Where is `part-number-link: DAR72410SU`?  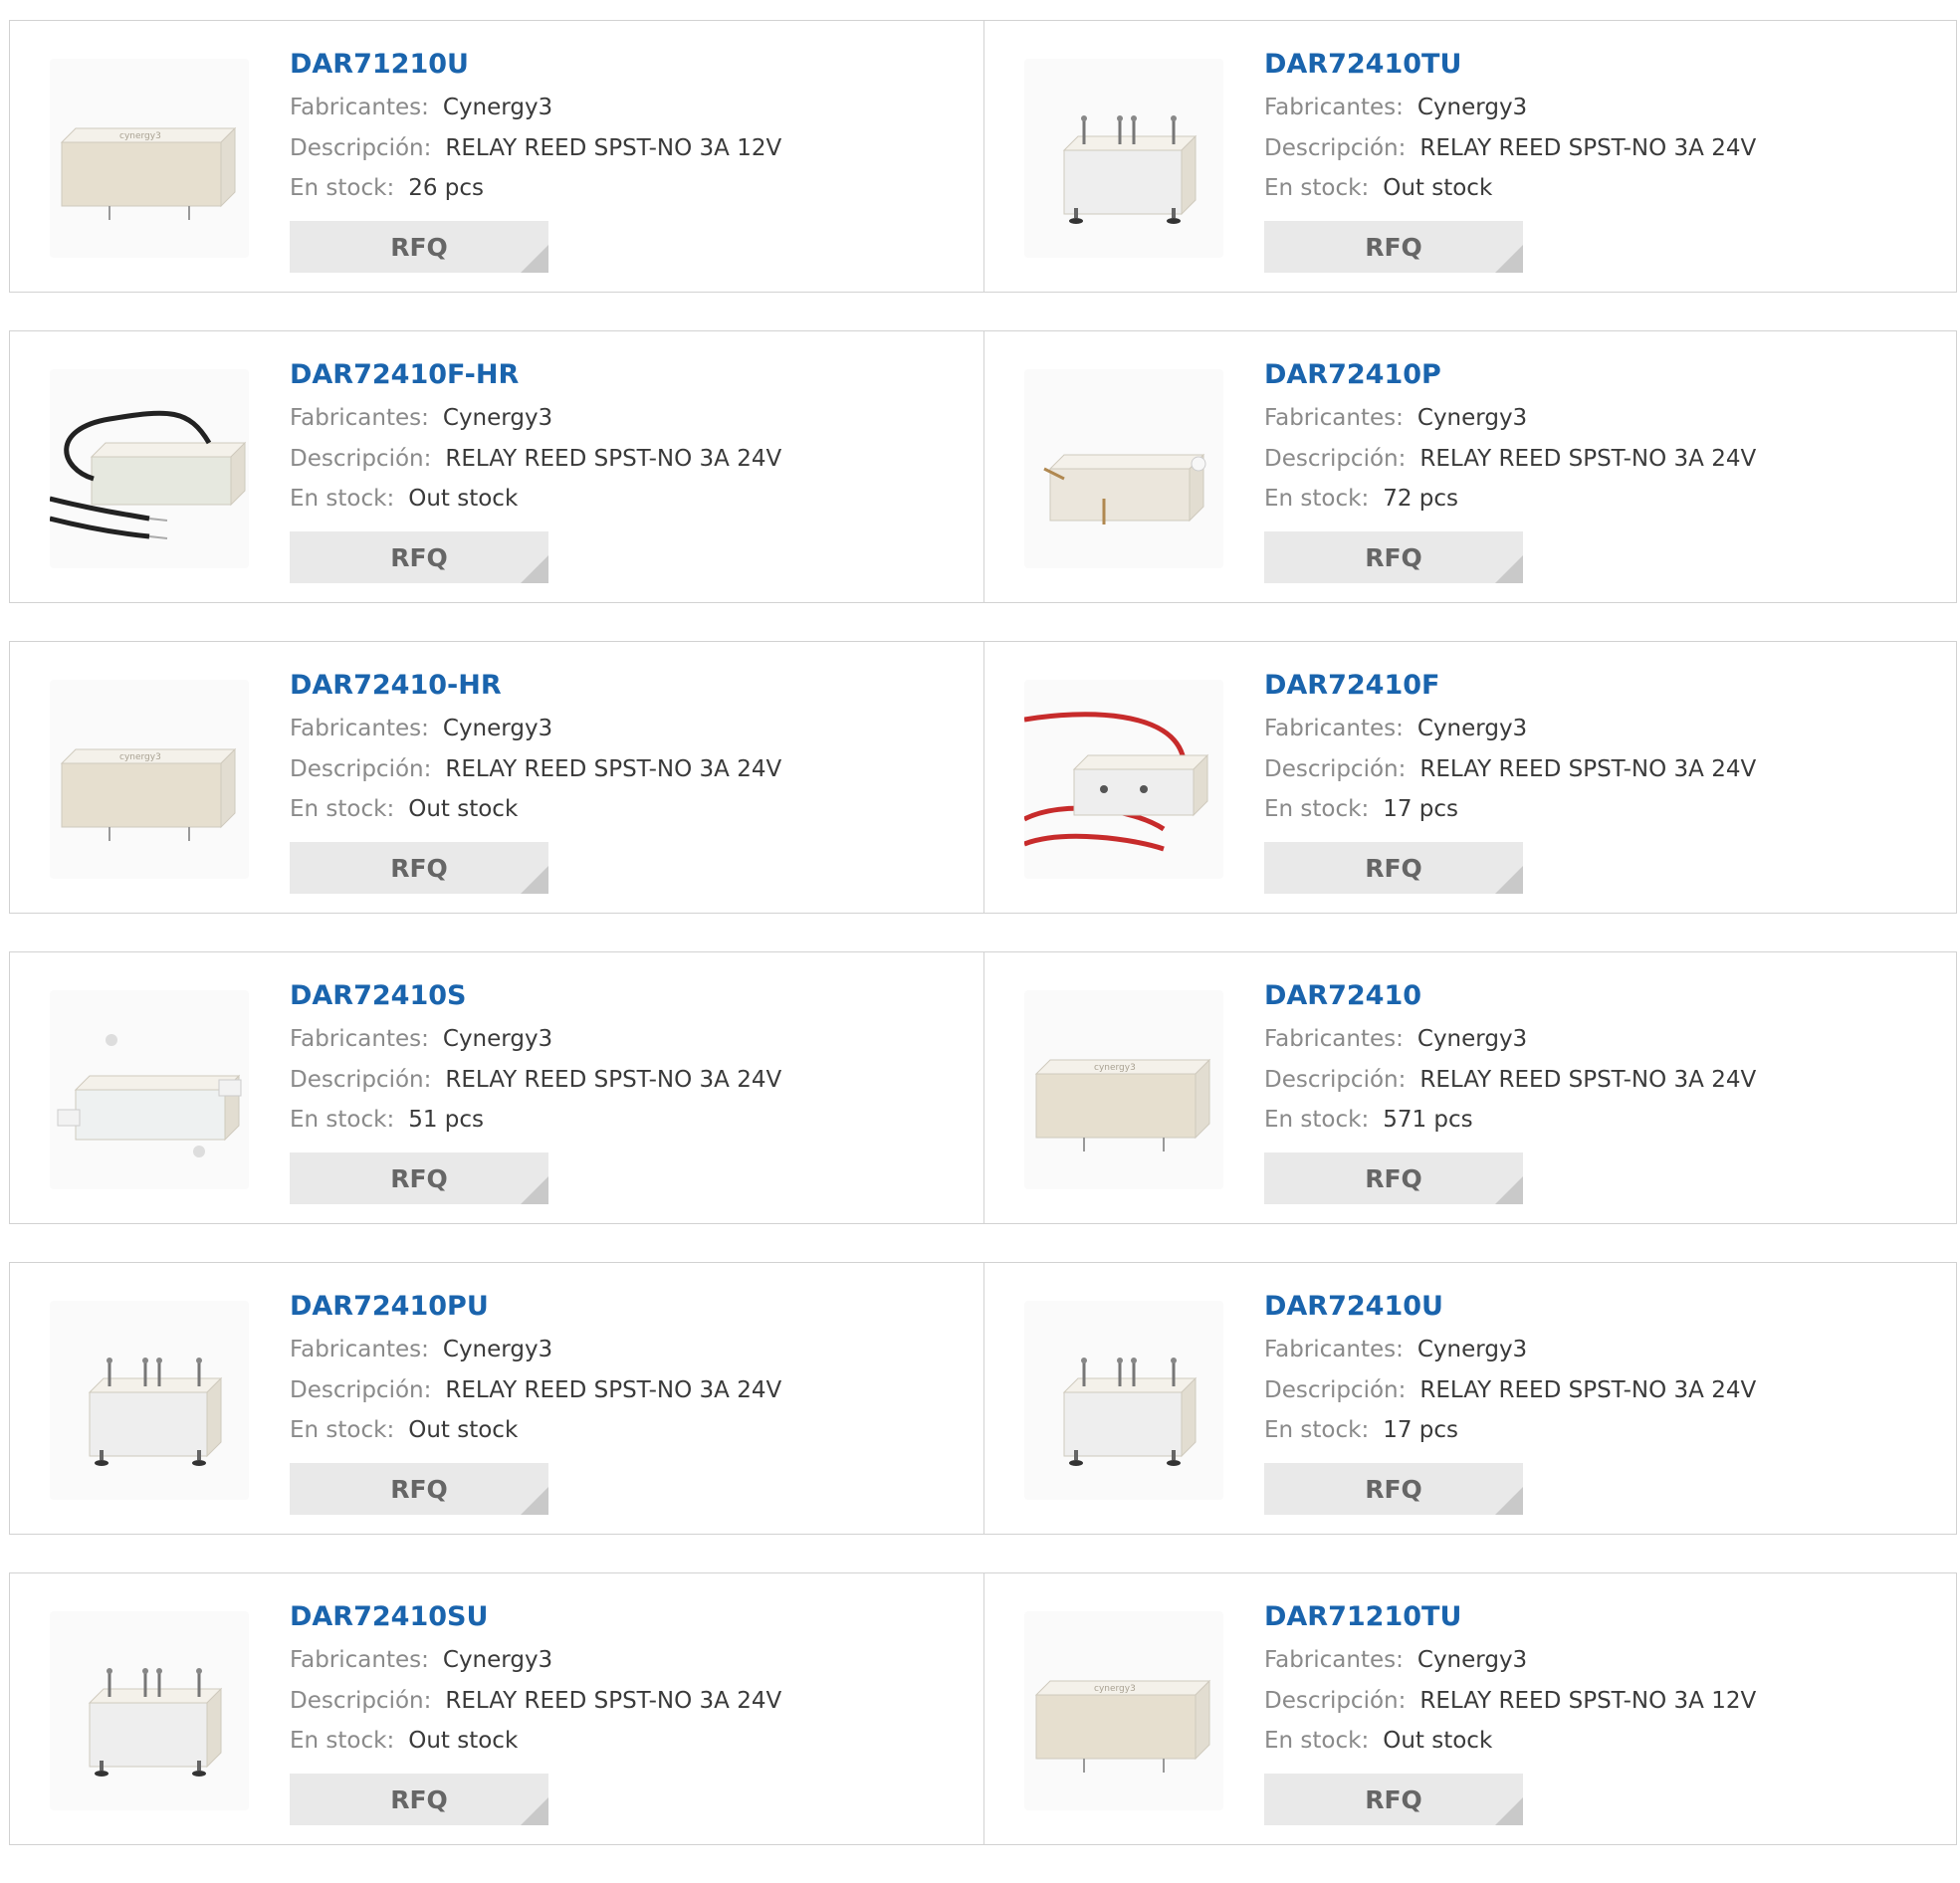
part-number-link: DAR72410SU is located at coordinates (619, 1616).